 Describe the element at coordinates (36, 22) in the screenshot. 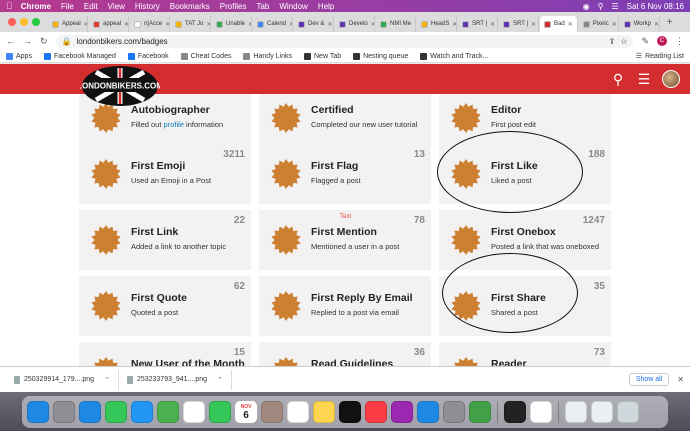

I see `zoom-window-button` at that location.